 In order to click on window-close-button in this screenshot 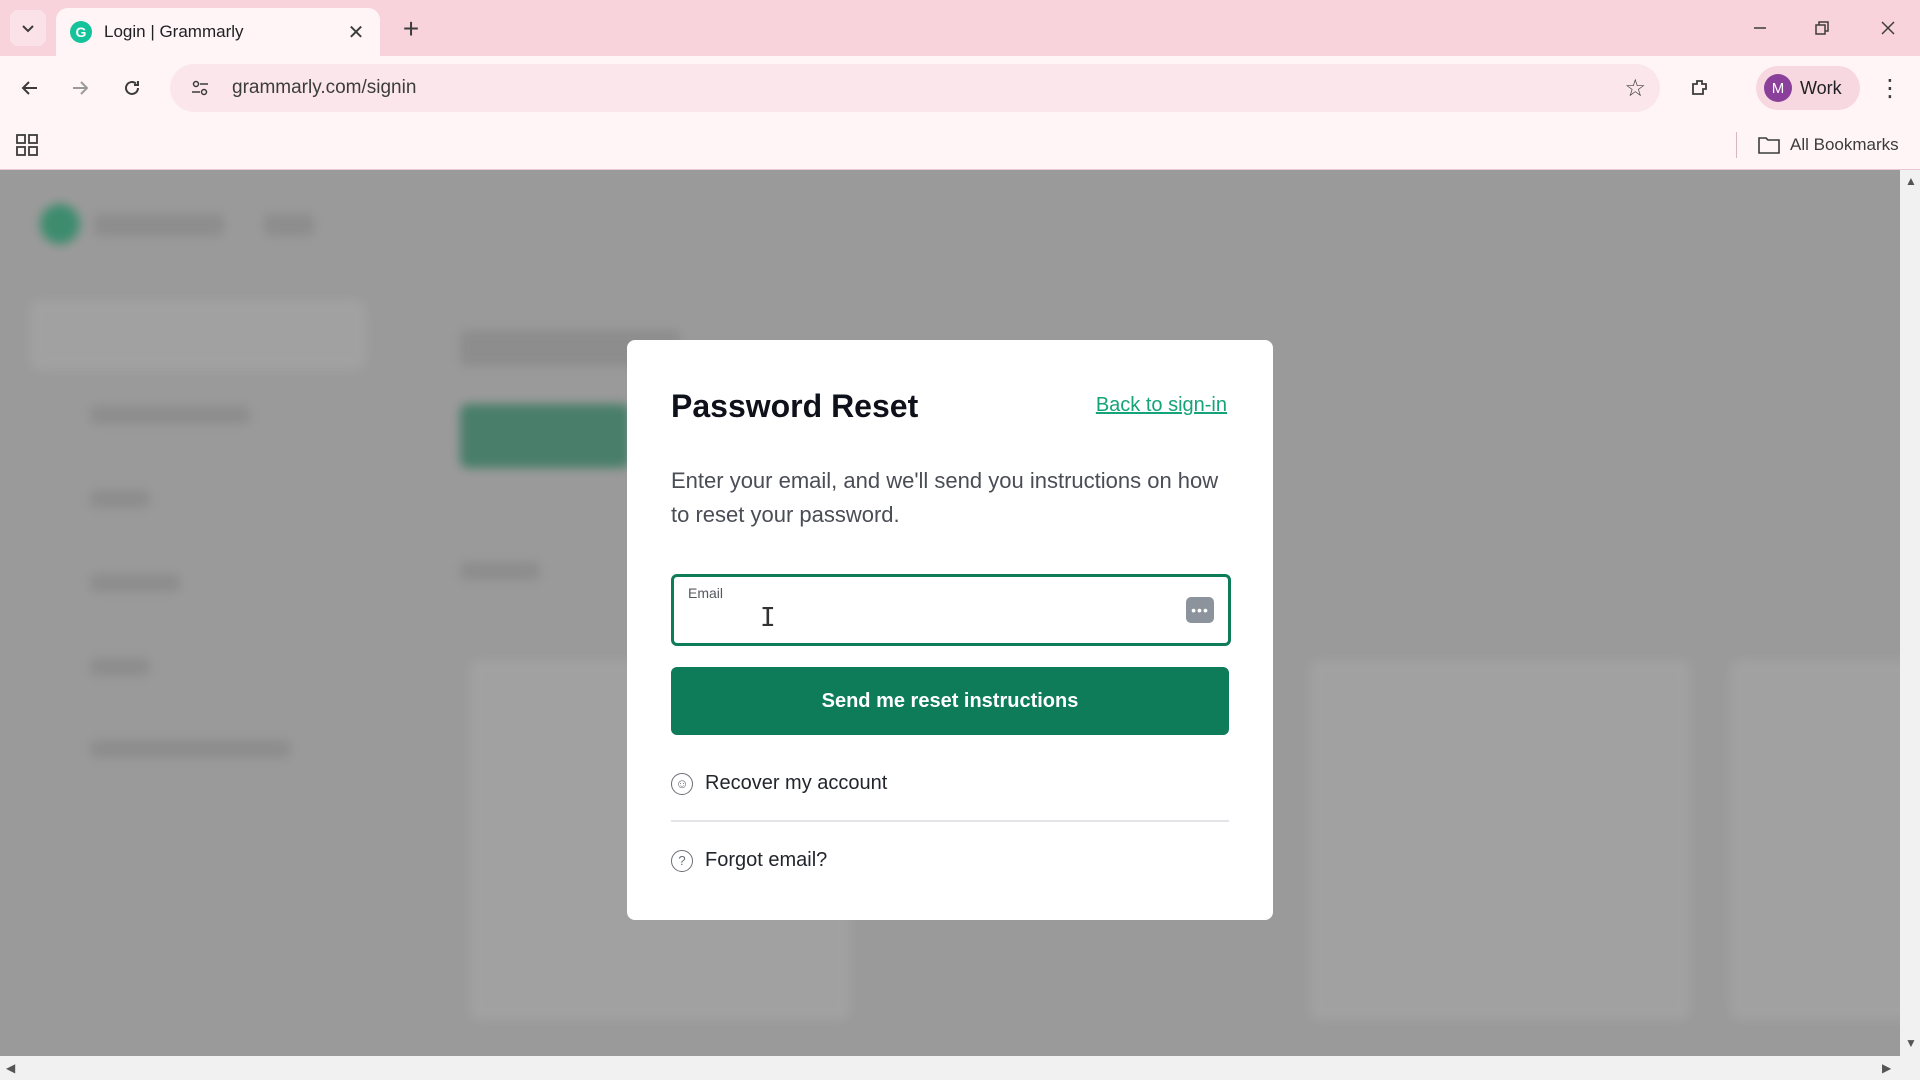, I will do `click(1888, 28)`.